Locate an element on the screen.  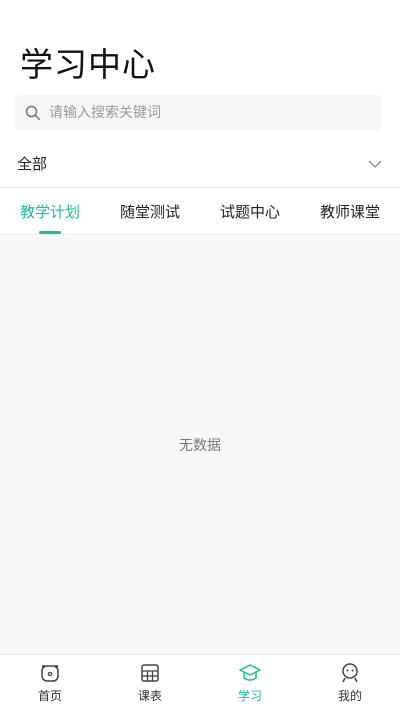
search-icon is located at coordinates (33, 112).